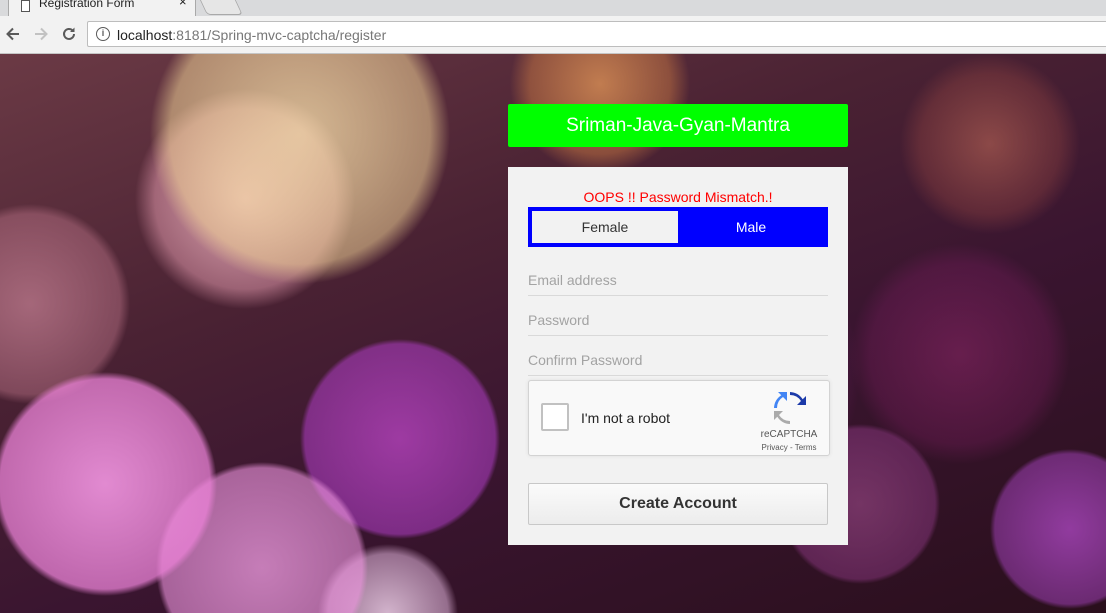 This screenshot has width=1106, height=613. Describe the element at coordinates (605, 227) in the screenshot. I see `gender-female-option: Female` at that location.